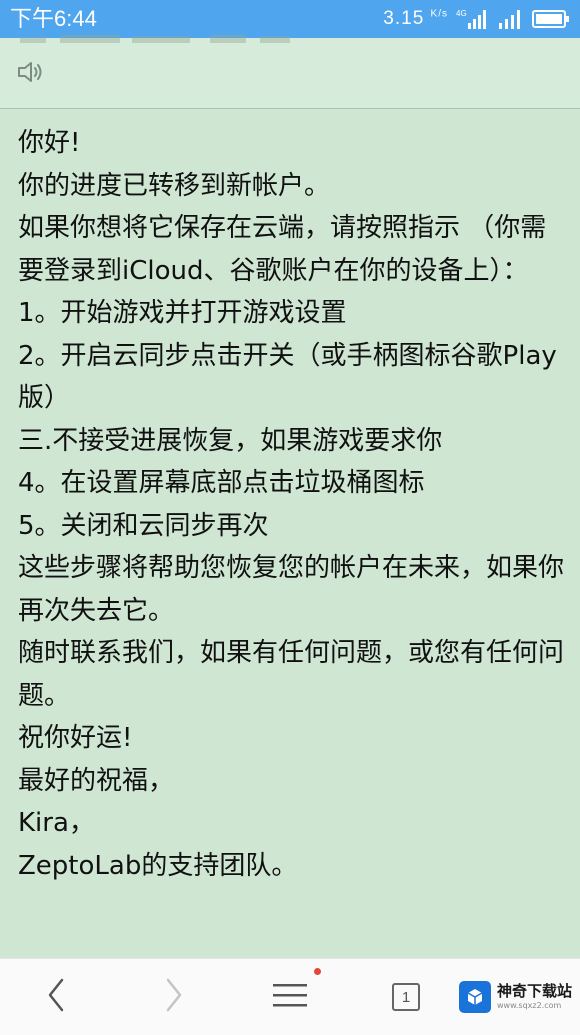 The height and width of the screenshot is (1035, 580). What do you see at coordinates (143, 525) in the screenshot?
I see `message-line-step-5: 5。关闭和云同步再次` at bounding box center [143, 525].